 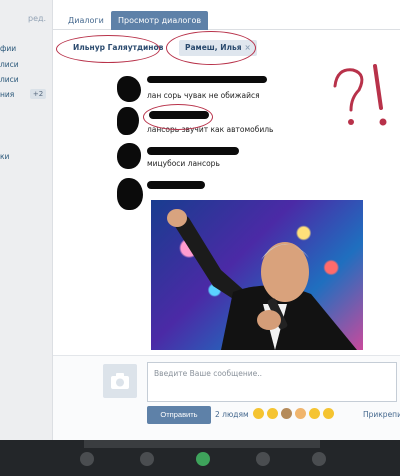 What do you see at coordinates (286, 413) in the screenshot?
I see `emoji-monkey-icon` at bounding box center [286, 413].